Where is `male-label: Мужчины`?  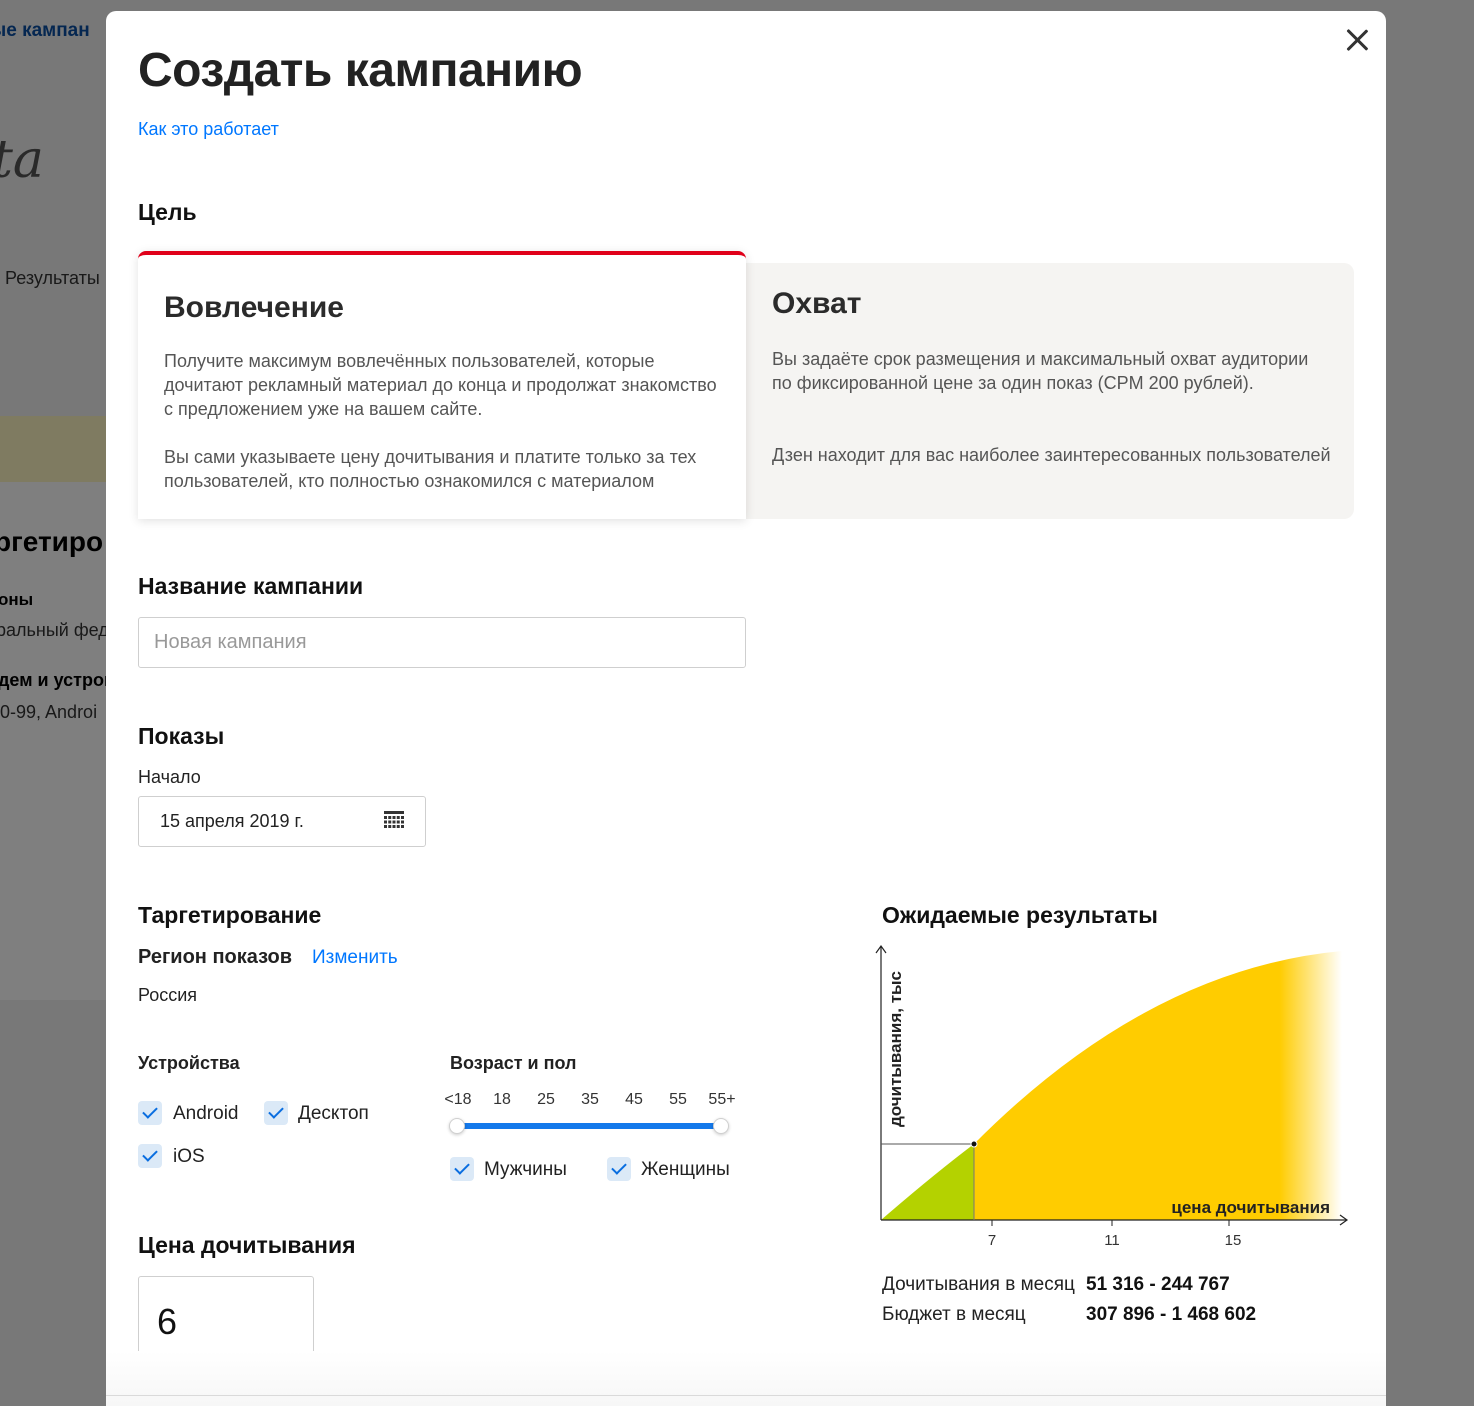 male-label: Мужчины is located at coordinates (525, 1170).